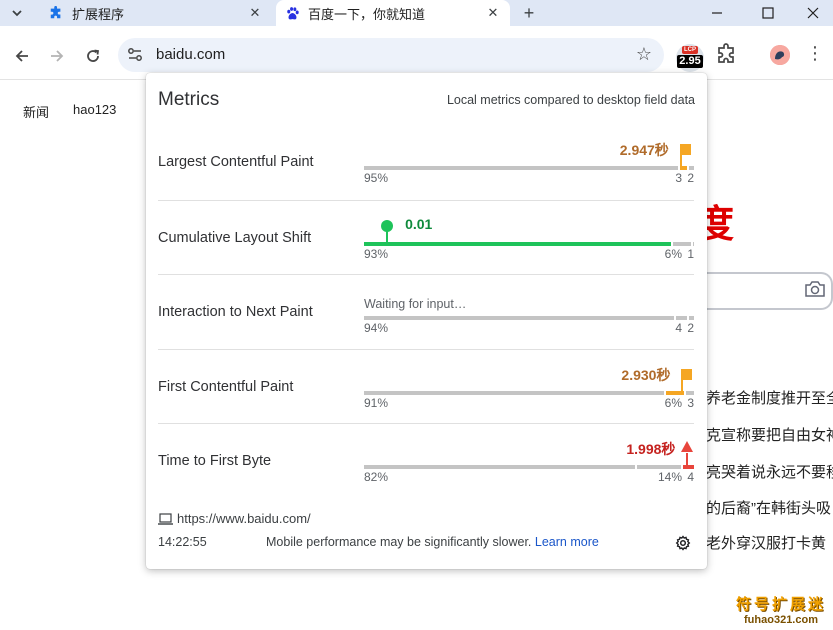 The width and height of the screenshot is (833, 630). I want to click on minimize-button, so click(717, 13).